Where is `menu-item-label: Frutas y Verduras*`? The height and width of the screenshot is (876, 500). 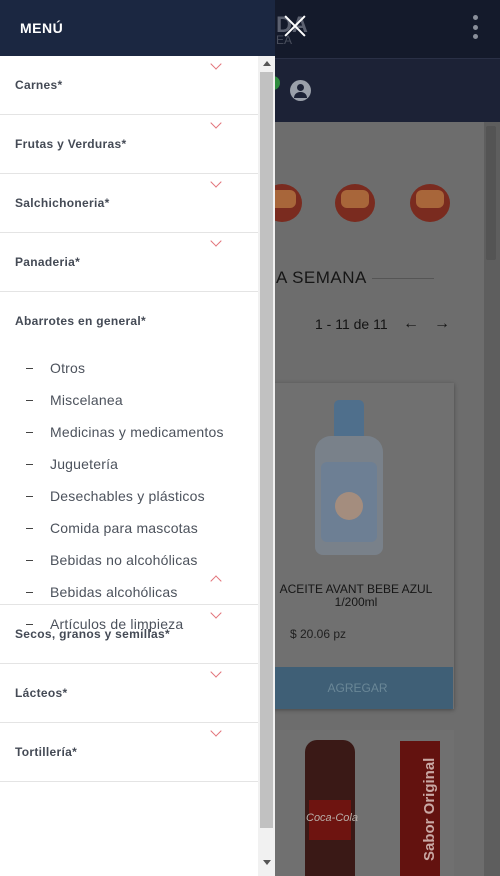
menu-item-label: Frutas y Verduras* is located at coordinates (71, 144).